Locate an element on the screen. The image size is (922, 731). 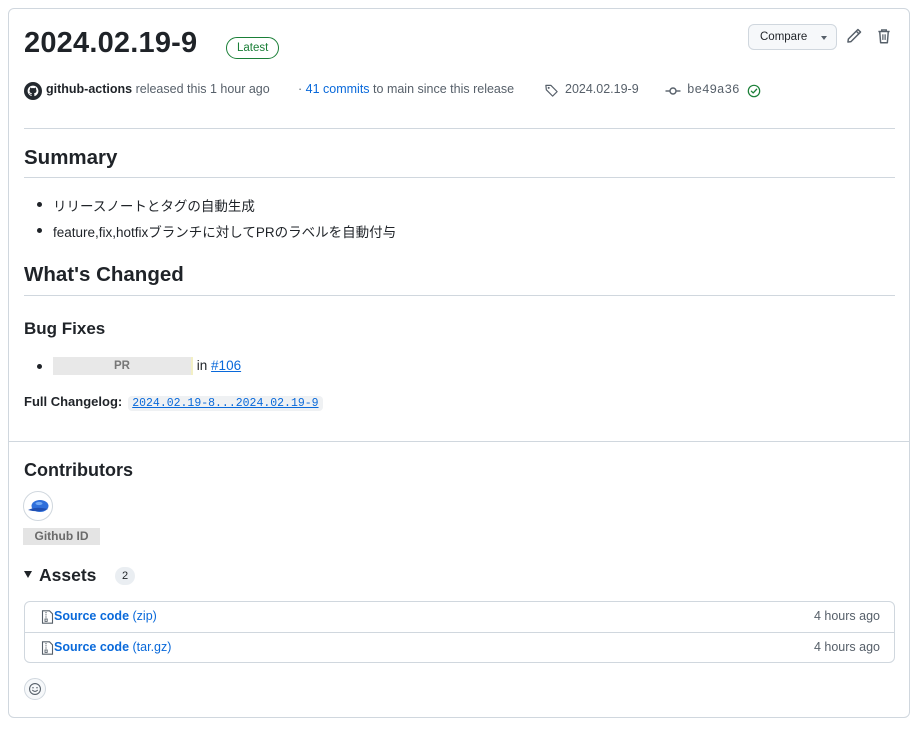
author-link: github-actions is located at coordinates (89, 89).